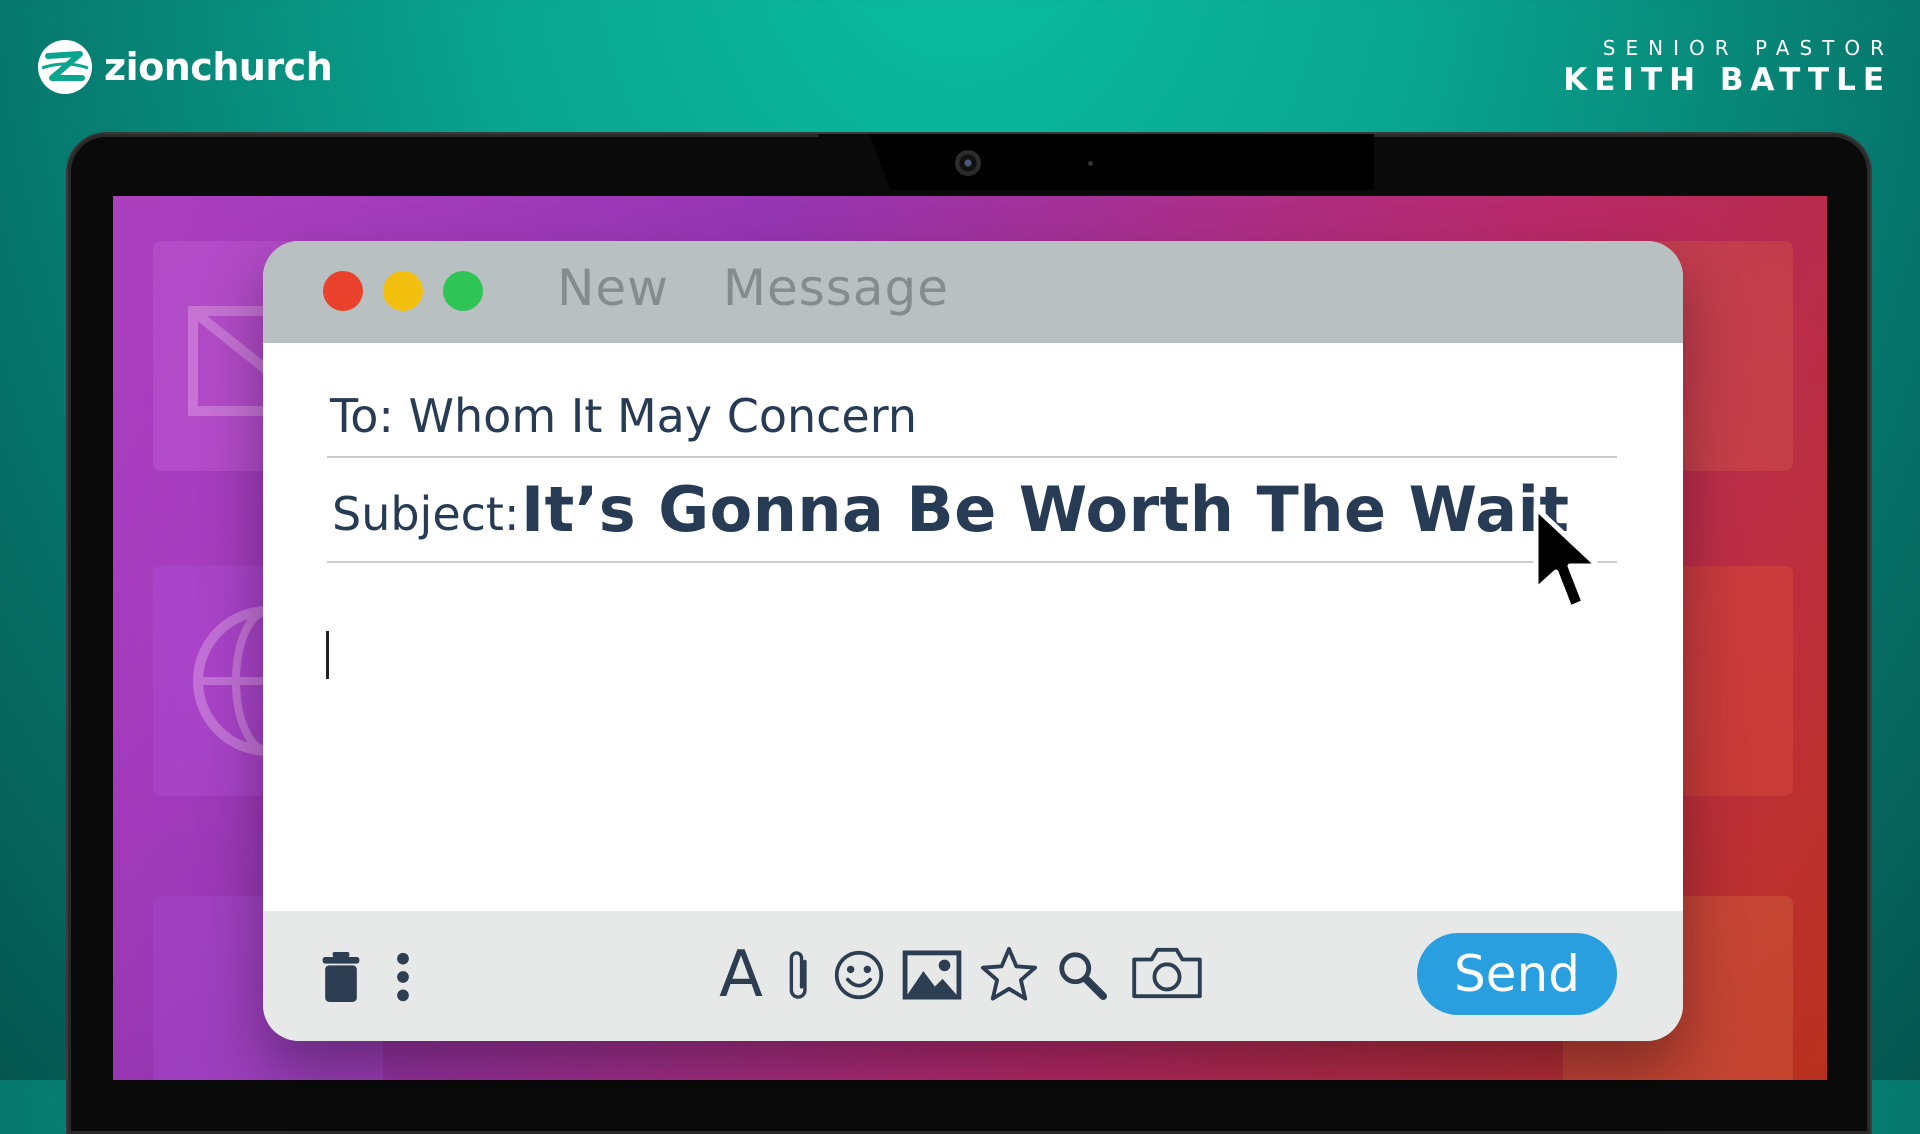  What do you see at coordinates (753, 288) in the screenshot?
I see `window-title: New Message` at bounding box center [753, 288].